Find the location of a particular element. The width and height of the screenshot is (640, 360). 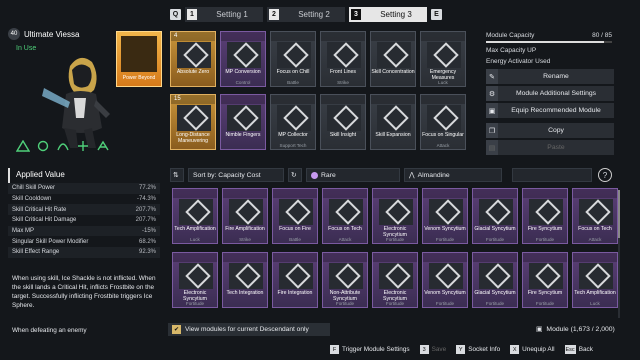

help-icon: ? is located at coordinates (605, 175).